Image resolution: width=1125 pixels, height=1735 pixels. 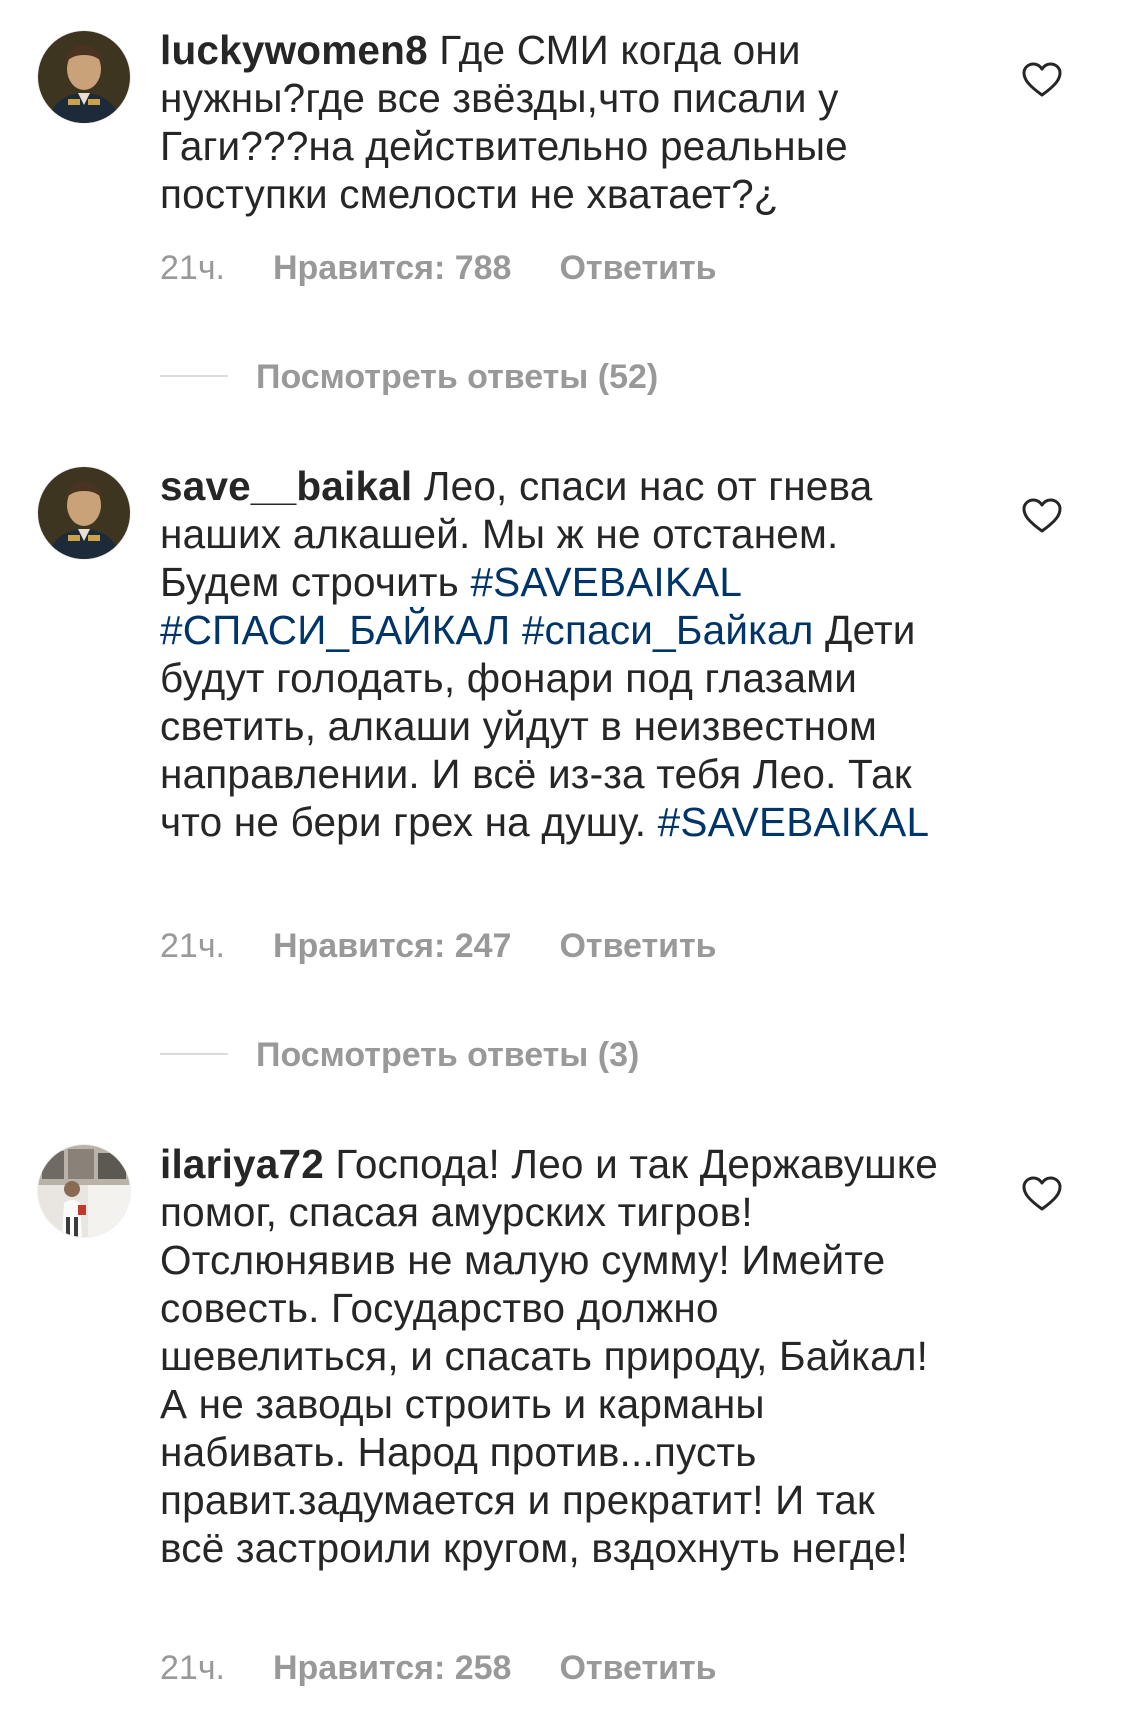 I want to click on view-replies-label: Посмотреть ответы (3), so click(x=448, y=1055).